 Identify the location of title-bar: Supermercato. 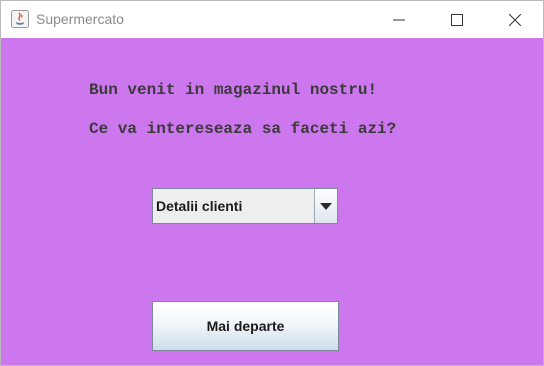
(272, 19).